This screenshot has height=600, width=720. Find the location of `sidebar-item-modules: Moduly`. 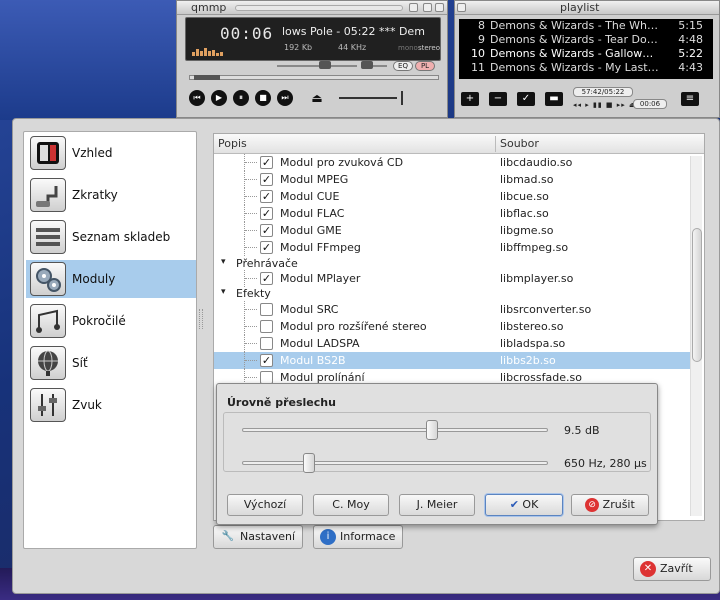

sidebar-item-modules: Moduly is located at coordinates (111, 279).